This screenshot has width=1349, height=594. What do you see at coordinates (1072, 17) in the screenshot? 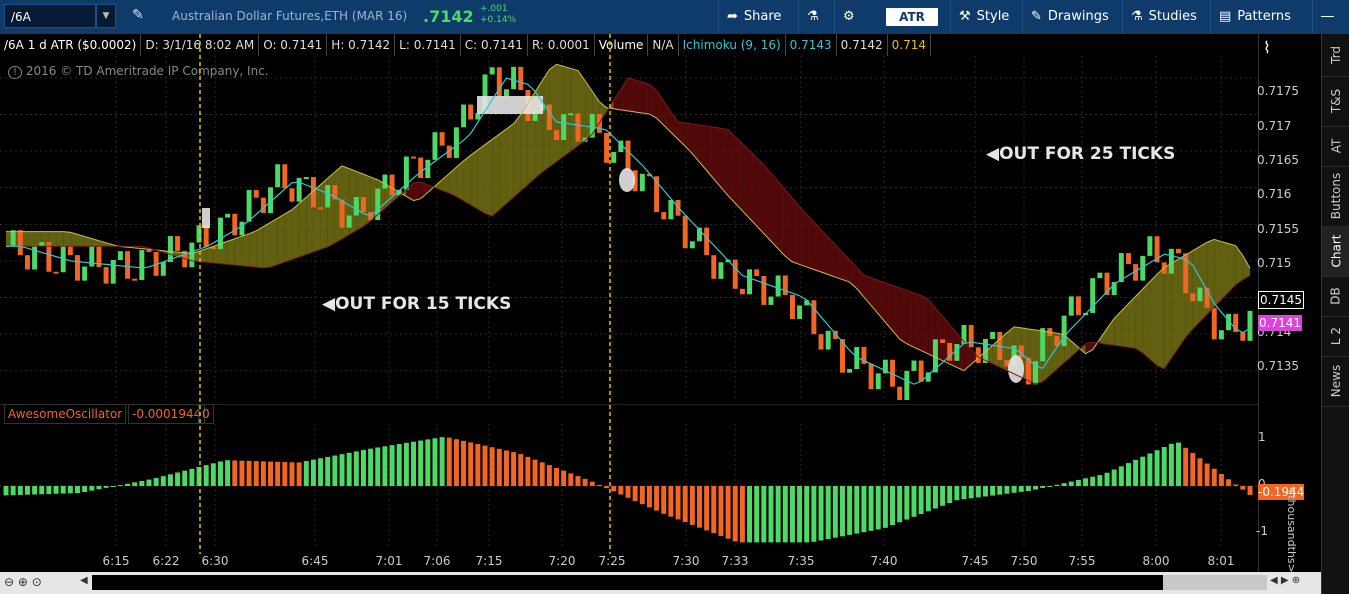
I see `drawings-button: ✎ Drawings` at bounding box center [1072, 17].